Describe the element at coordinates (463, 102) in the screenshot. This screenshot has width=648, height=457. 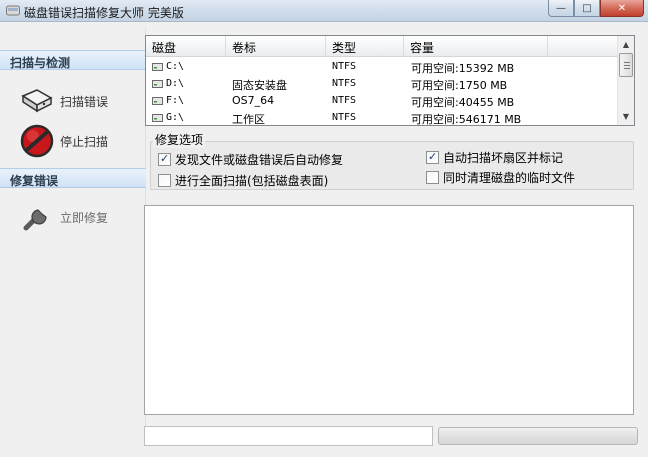
I see `row-capacity: 可用空间:40455 MB` at that location.